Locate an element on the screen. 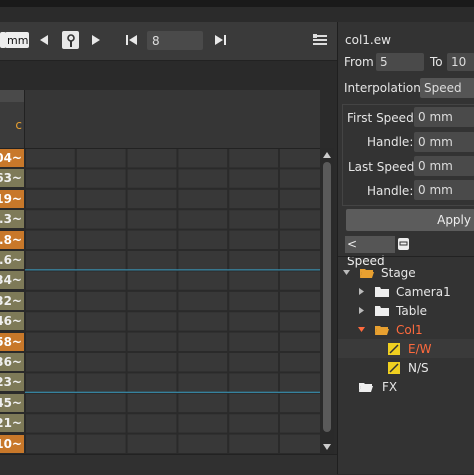 The height and width of the screenshot is (475, 474). row-value-label: 63~ is located at coordinates (12, 178).